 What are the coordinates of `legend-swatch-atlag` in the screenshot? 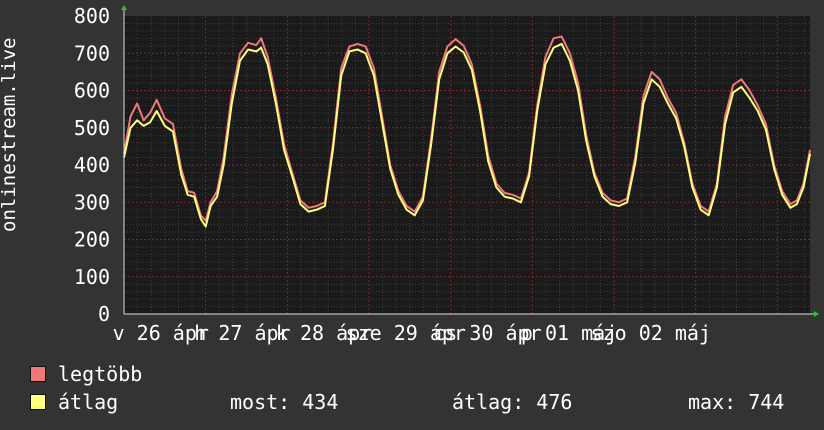 It's located at (38, 402).